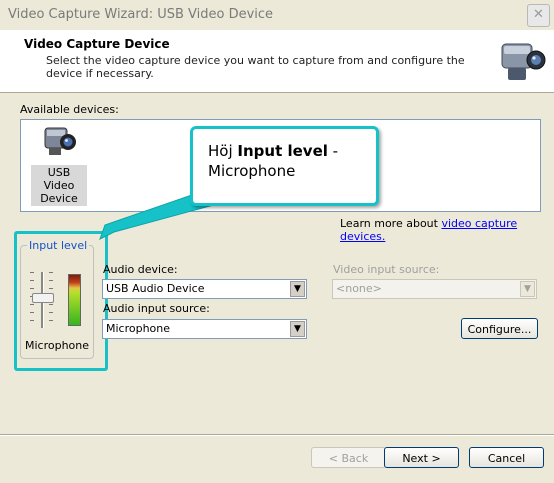 The height and width of the screenshot is (483, 554). What do you see at coordinates (166, 214) in the screenshot?
I see `callout-arrow` at bounding box center [166, 214].